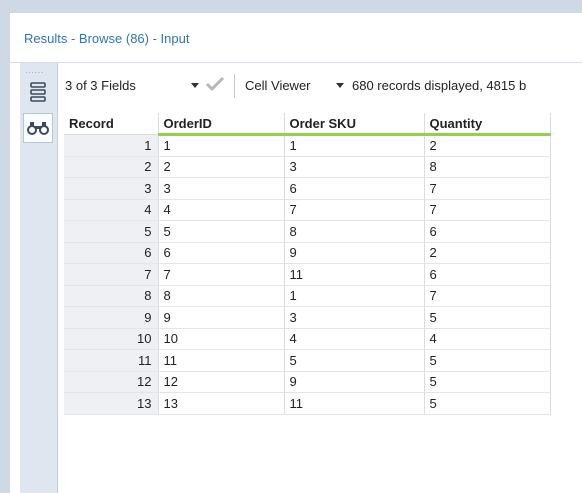 The height and width of the screenshot is (493, 582). What do you see at coordinates (439, 85) in the screenshot?
I see `records-status-text: 680 records displayed, 4815 b` at bounding box center [439, 85].